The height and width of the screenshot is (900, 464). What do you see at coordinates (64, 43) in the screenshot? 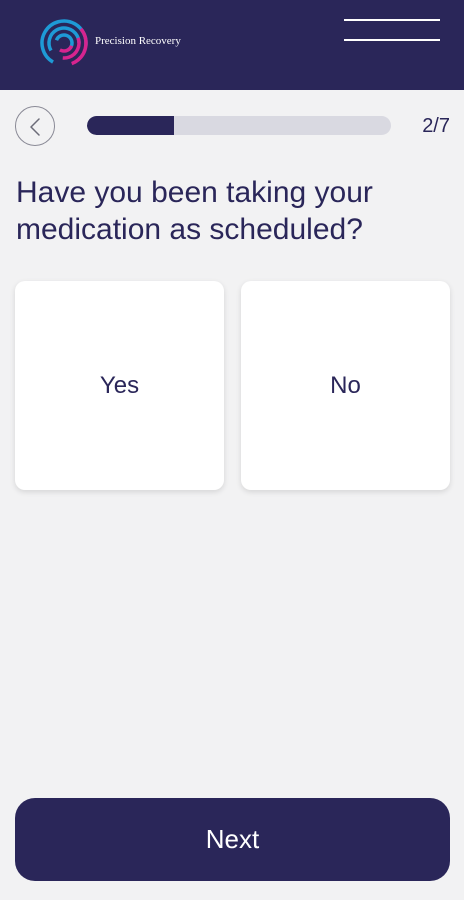
I see `logo-icon` at bounding box center [64, 43].